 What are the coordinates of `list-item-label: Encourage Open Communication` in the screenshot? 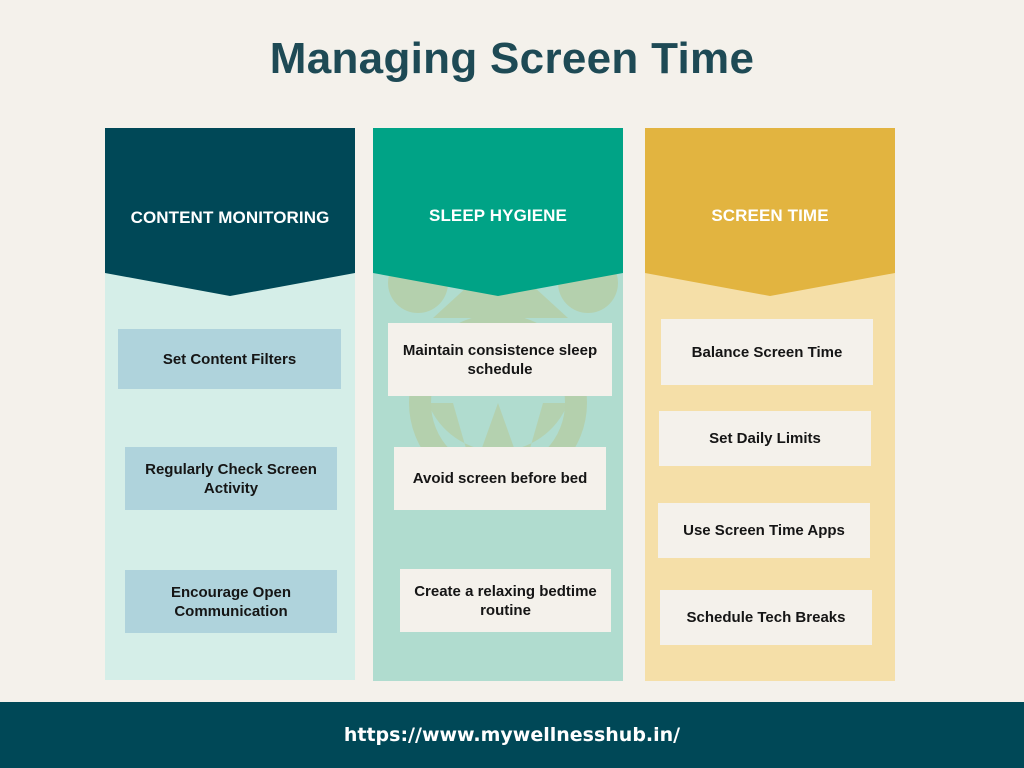 It's located at (231, 601).